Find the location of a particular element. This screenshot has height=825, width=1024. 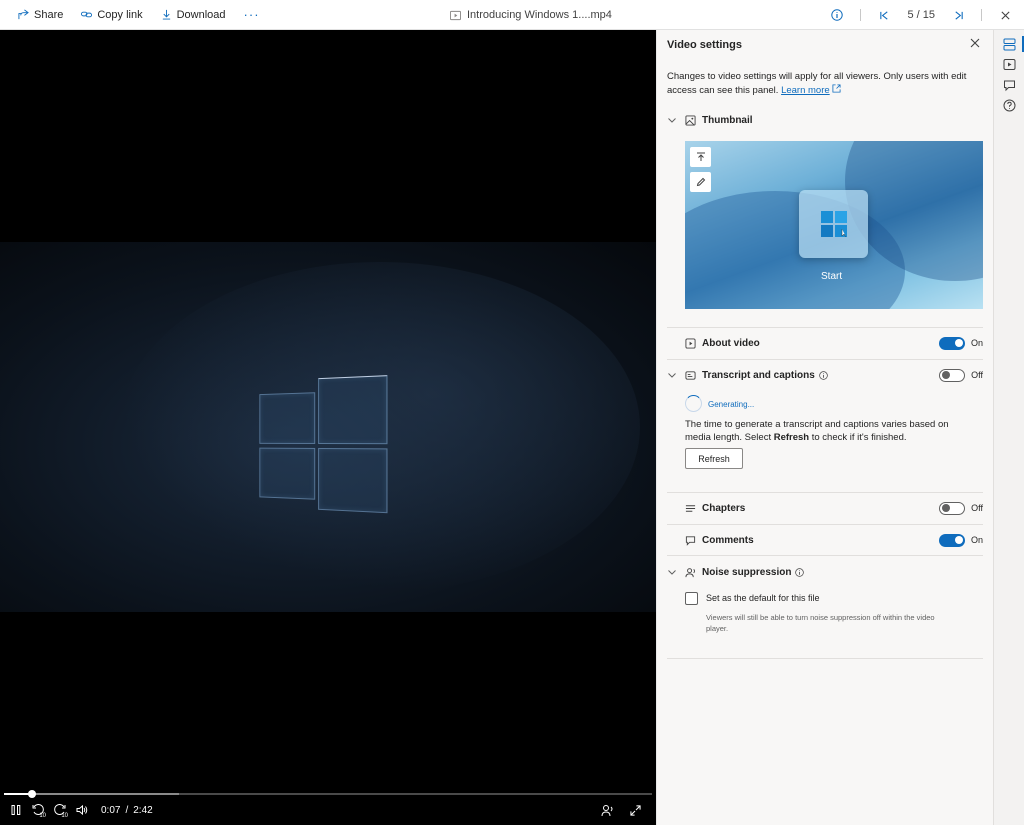

skip-forward-seconds: 10 is located at coordinates (64, 816).